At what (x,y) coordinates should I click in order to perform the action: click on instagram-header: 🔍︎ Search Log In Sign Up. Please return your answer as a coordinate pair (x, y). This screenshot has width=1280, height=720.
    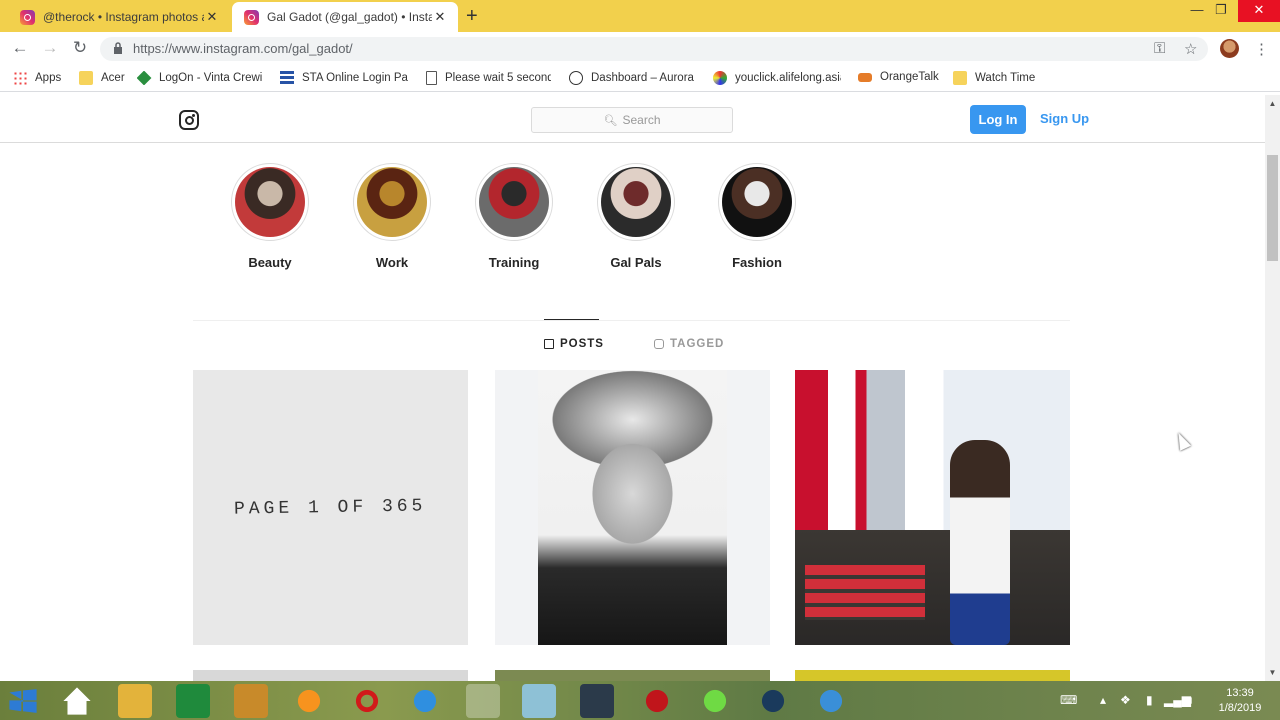
    Looking at the image, I should click on (632, 119).